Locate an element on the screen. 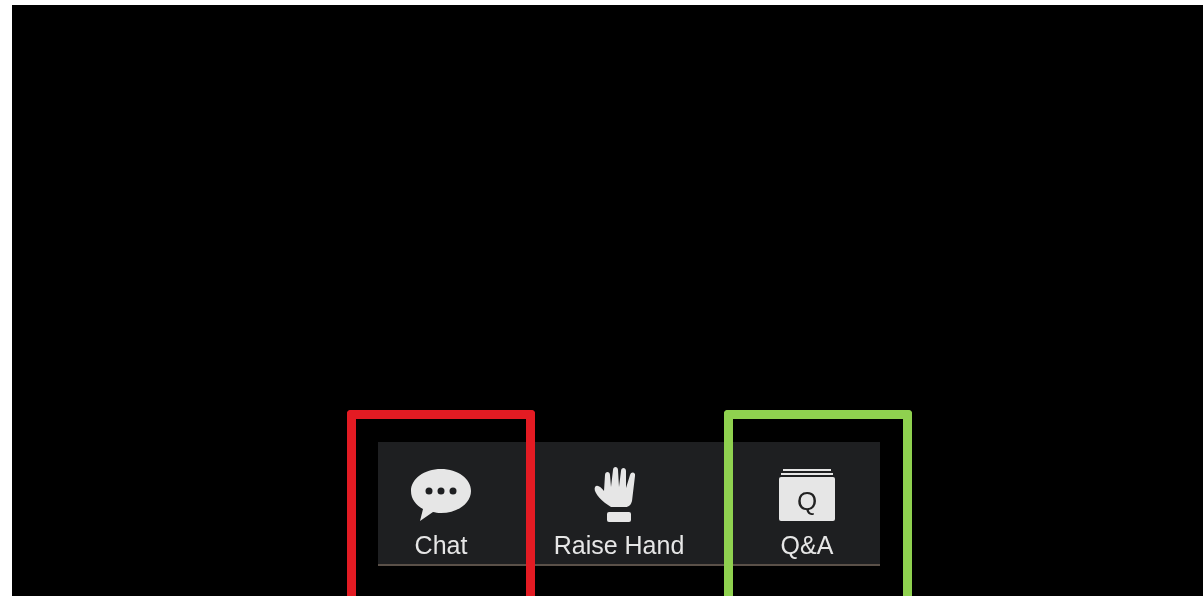 The width and height of the screenshot is (1203, 596). raise-hand-button: Raise Hand is located at coordinates (619, 503).